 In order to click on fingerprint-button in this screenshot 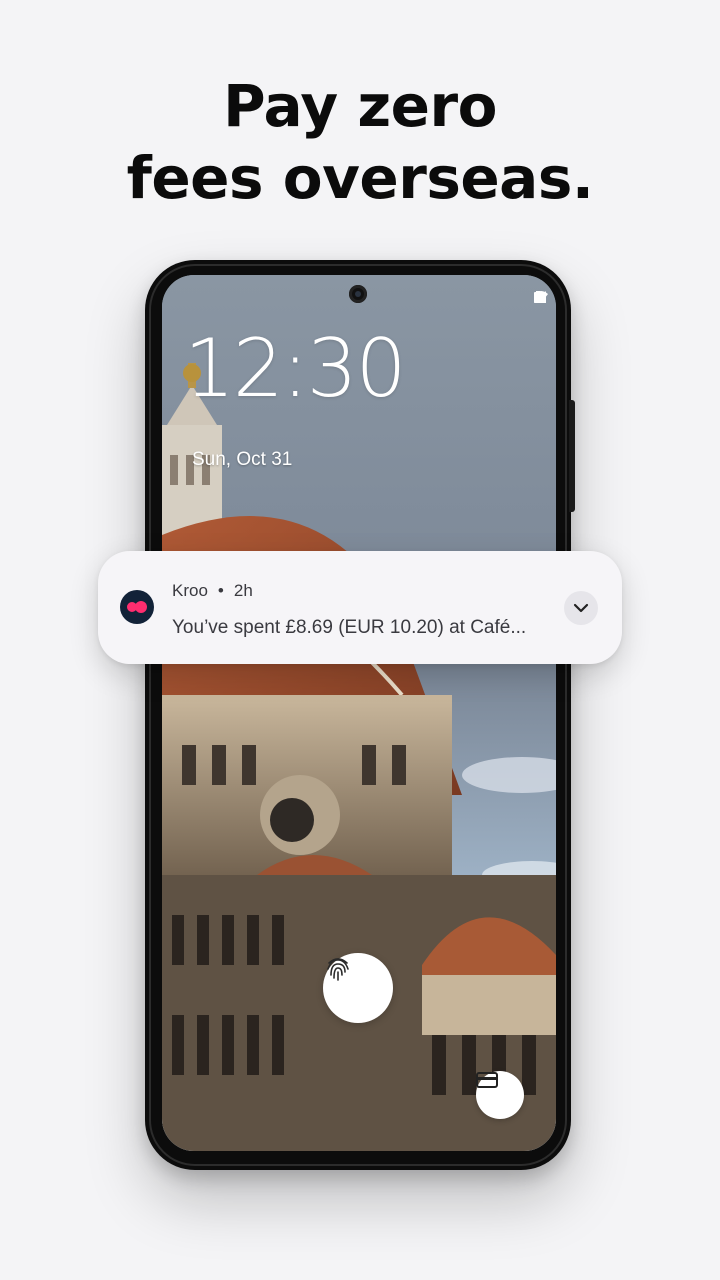, I will do `click(358, 988)`.